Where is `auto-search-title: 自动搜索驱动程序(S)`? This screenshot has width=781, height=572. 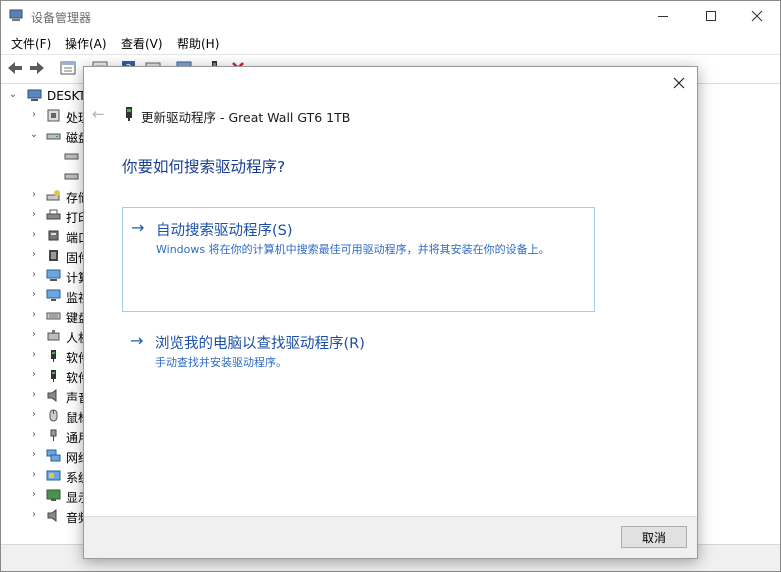 auto-search-title: 自动搜索驱动程序(S) is located at coordinates (224, 231).